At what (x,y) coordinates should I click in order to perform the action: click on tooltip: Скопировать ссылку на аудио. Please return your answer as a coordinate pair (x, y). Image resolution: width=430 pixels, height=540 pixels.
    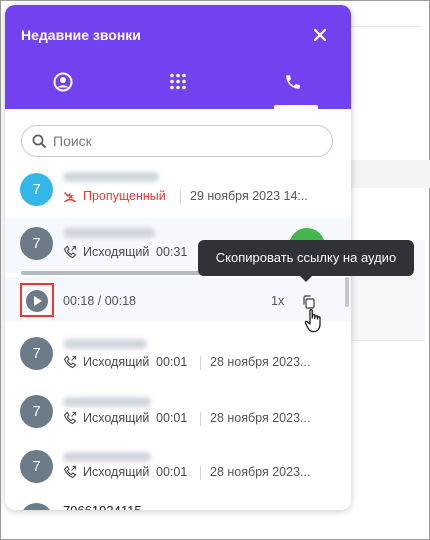
    Looking at the image, I should click on (306, 258).